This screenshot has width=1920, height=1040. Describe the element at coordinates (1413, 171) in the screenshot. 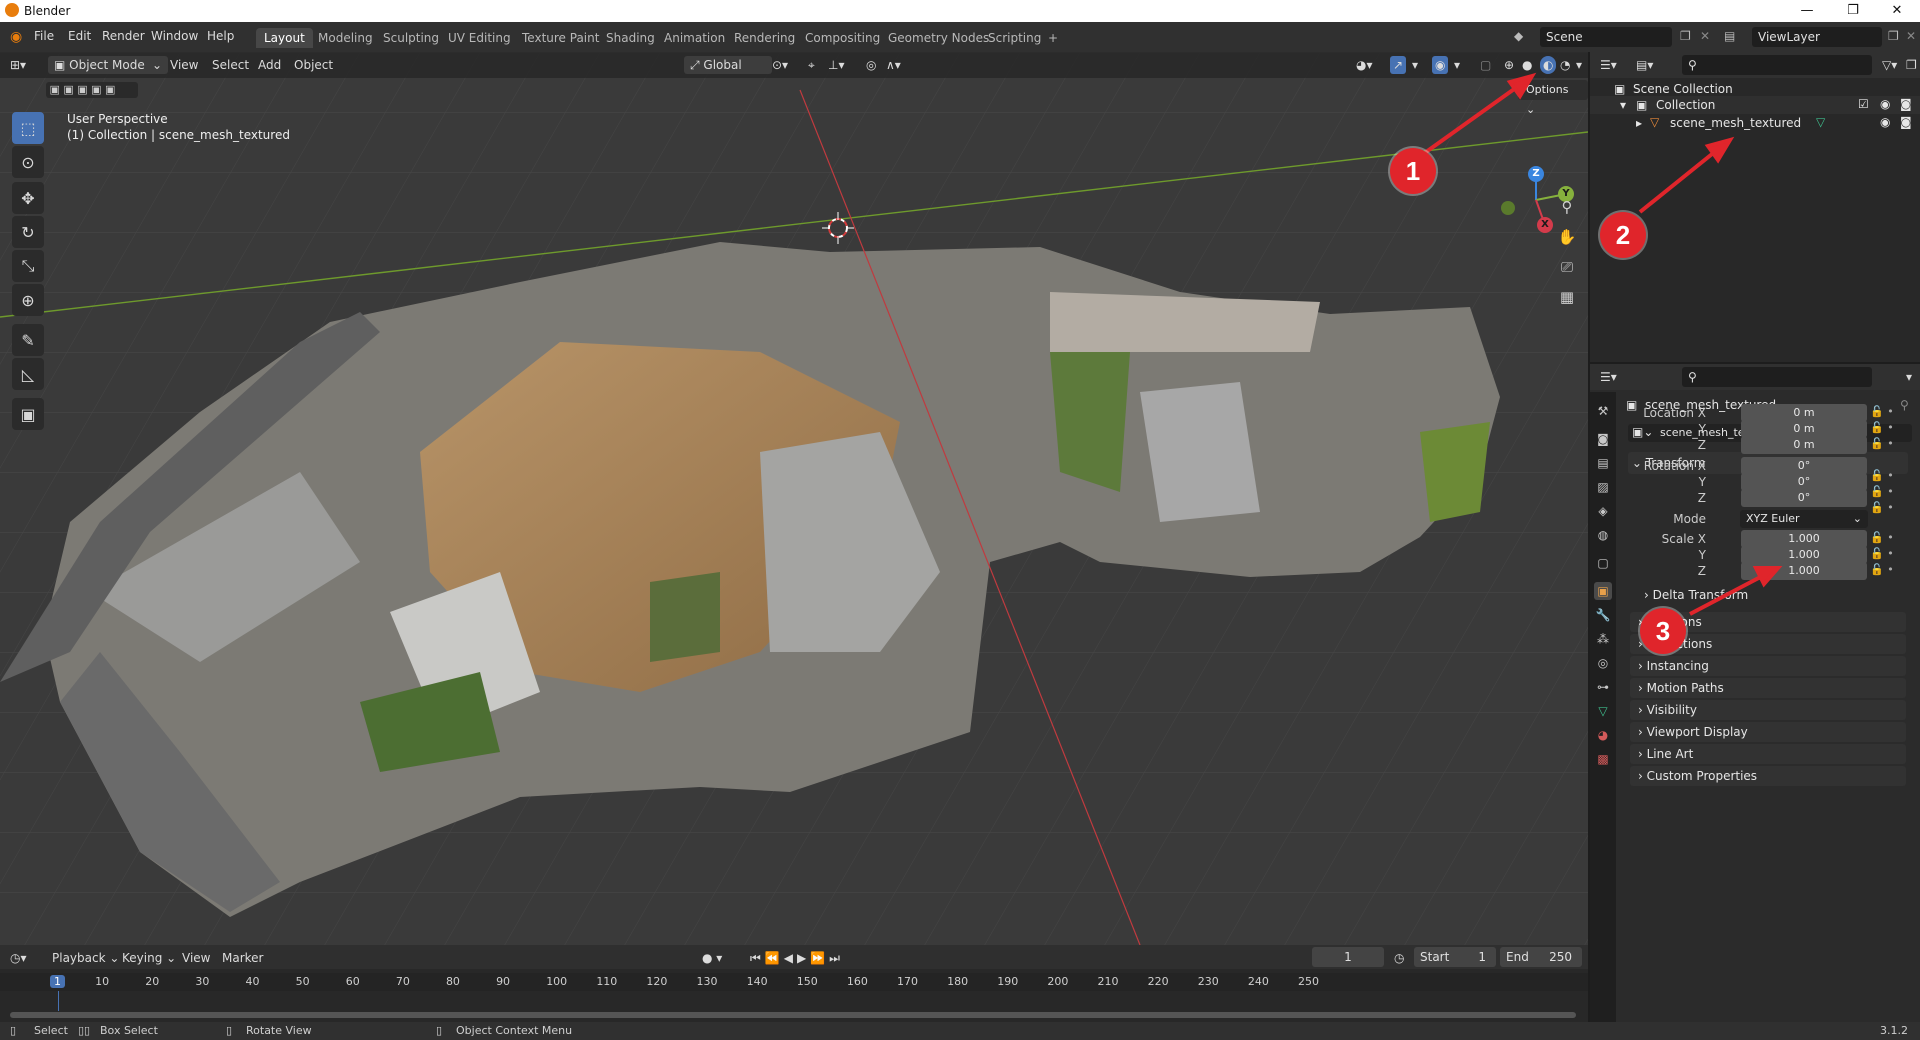

I see `annotation-badge-1: 1` at that location.